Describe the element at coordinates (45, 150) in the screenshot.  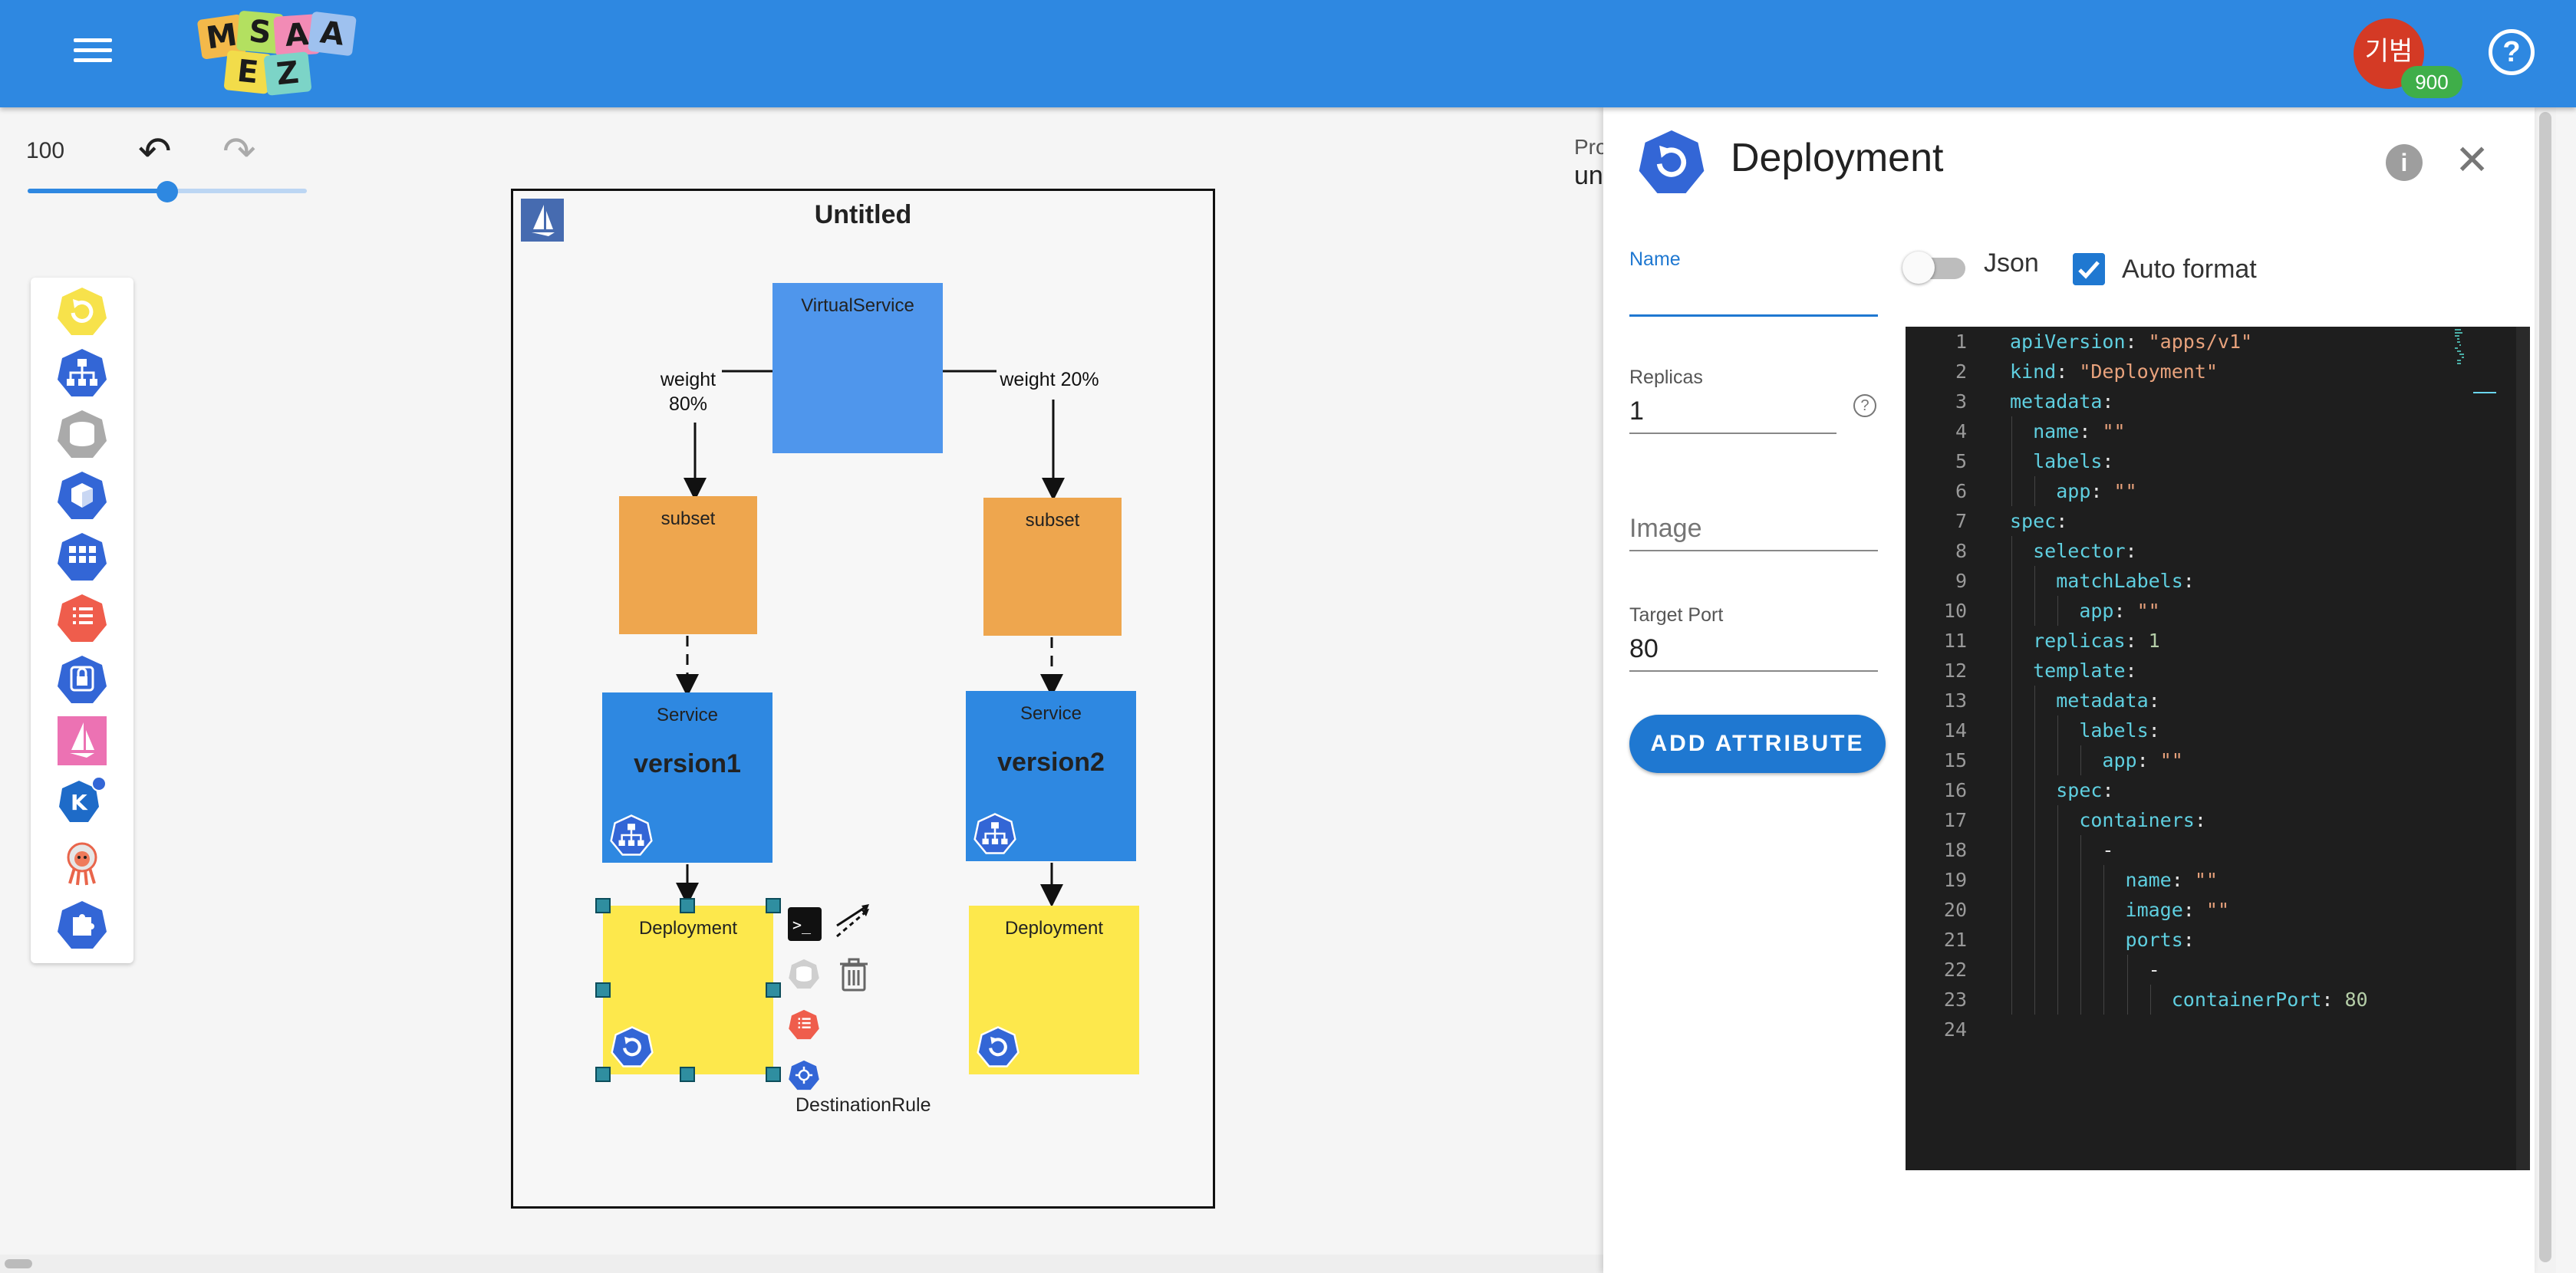
I see `zoom-value: 100` at that location.